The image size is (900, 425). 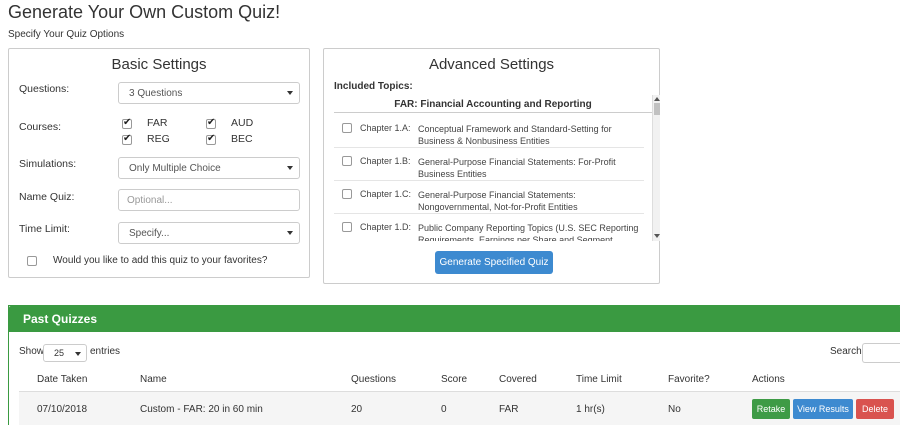 What do you see at coordinates (493, 104) in the screenshot?
I see `topics-group-title: FAR: Financial Accounting and Reporting` at bounding box center [493, 104].